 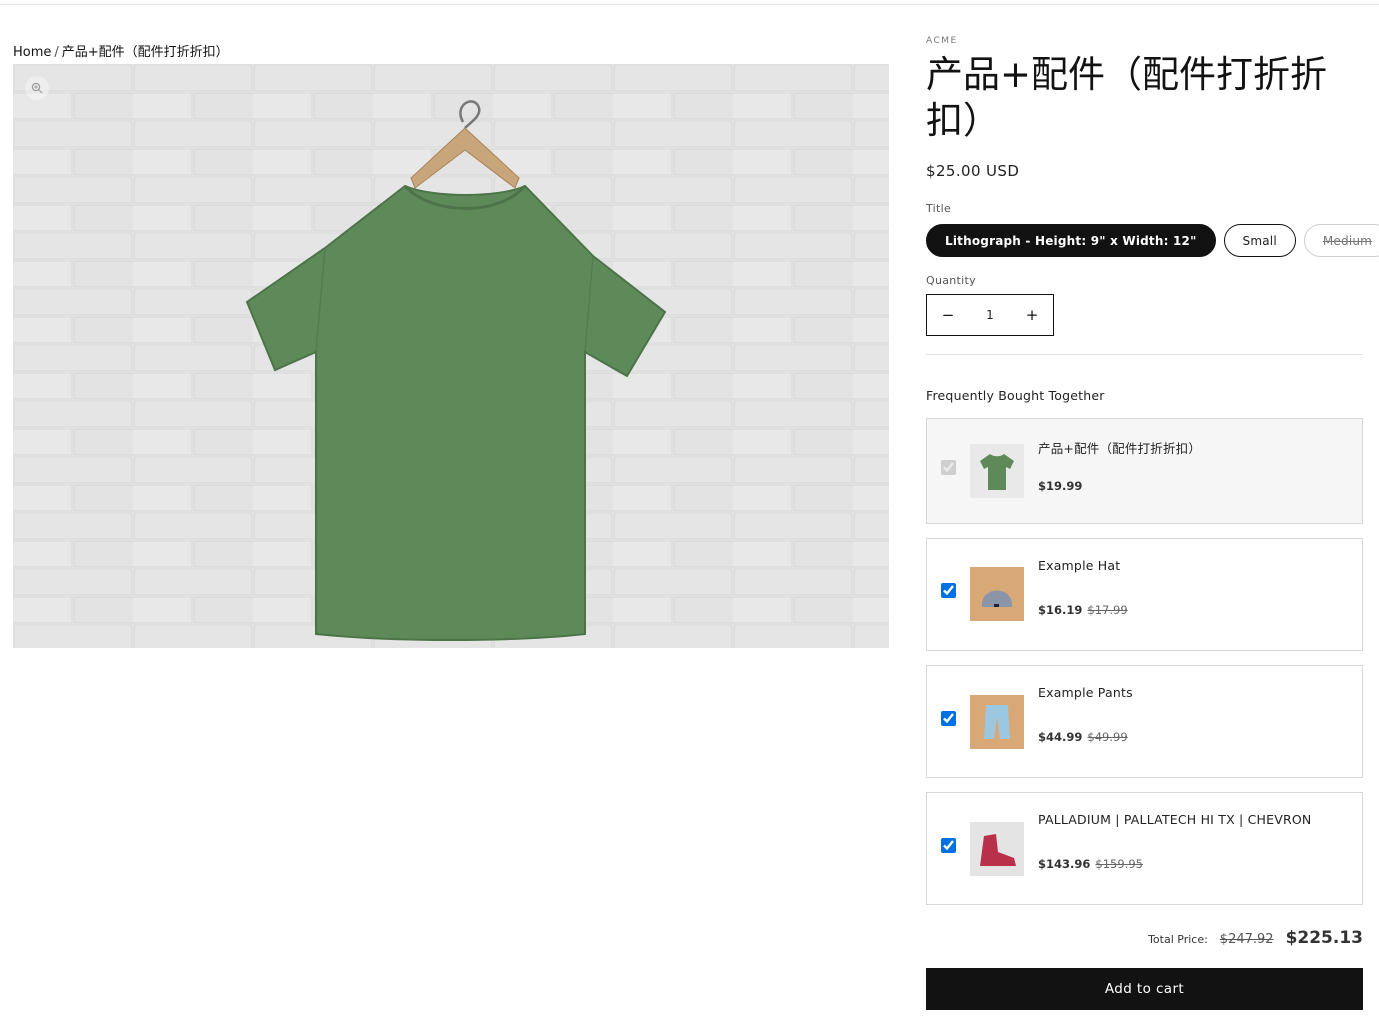 I want to click on fbt-total: Total Price: $247.92 $225.13, so click(x=1255, y=938).